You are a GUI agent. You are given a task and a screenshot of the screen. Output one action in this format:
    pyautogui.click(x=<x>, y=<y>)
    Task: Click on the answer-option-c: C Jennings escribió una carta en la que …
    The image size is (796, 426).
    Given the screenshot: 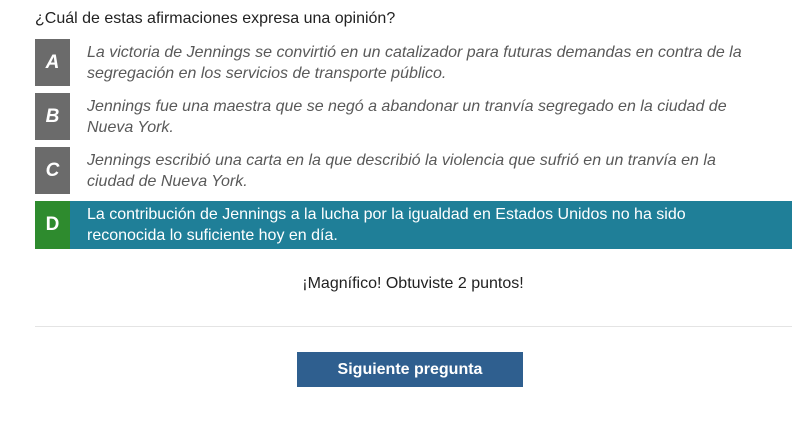 What is the action you would take?
    pyautogui.click(x=413, y=170)
    